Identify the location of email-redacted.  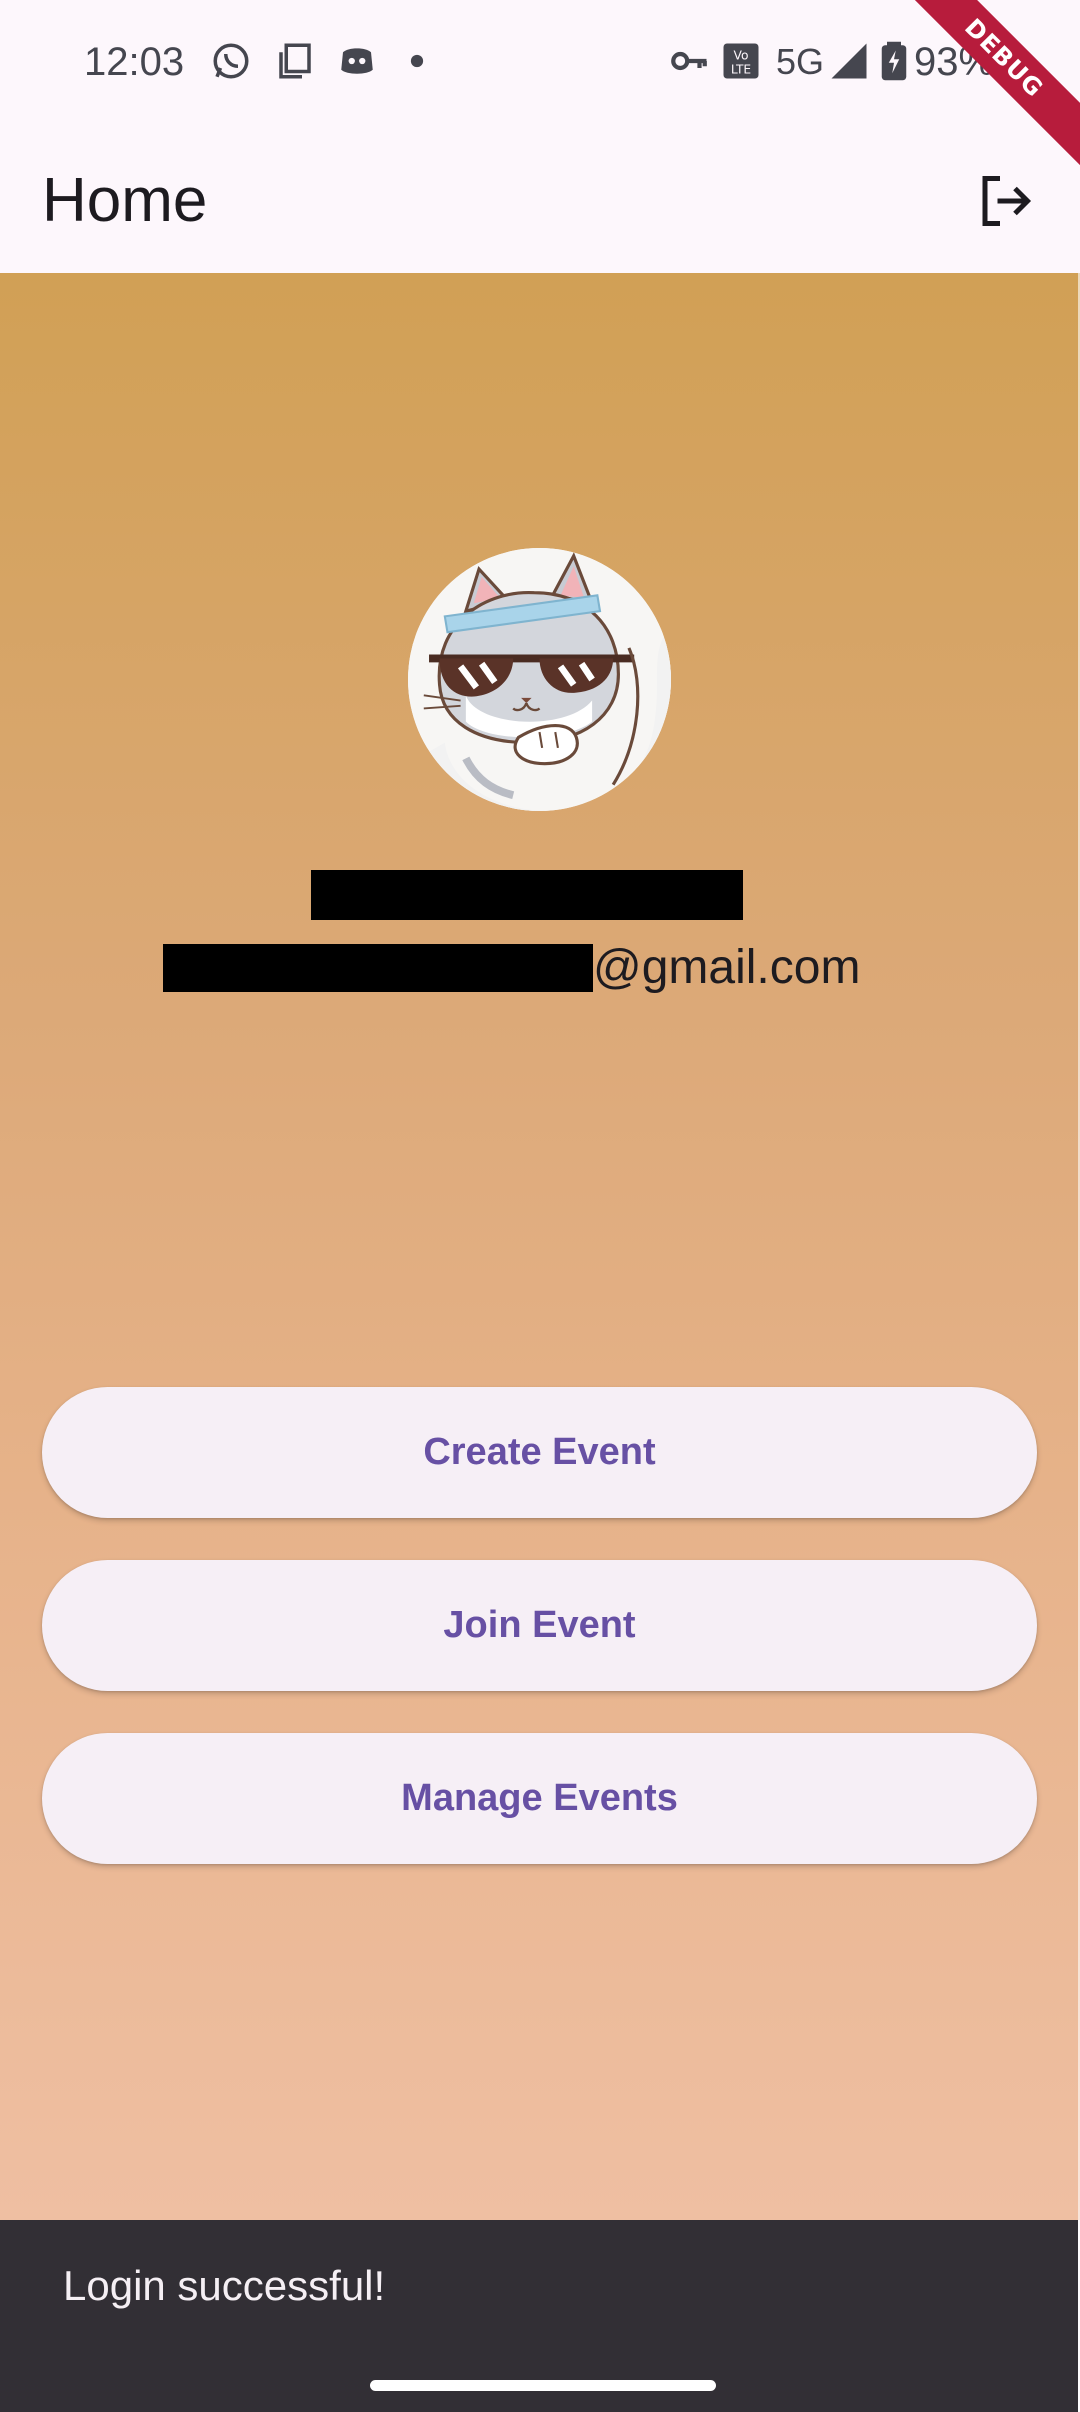
(378, 968).